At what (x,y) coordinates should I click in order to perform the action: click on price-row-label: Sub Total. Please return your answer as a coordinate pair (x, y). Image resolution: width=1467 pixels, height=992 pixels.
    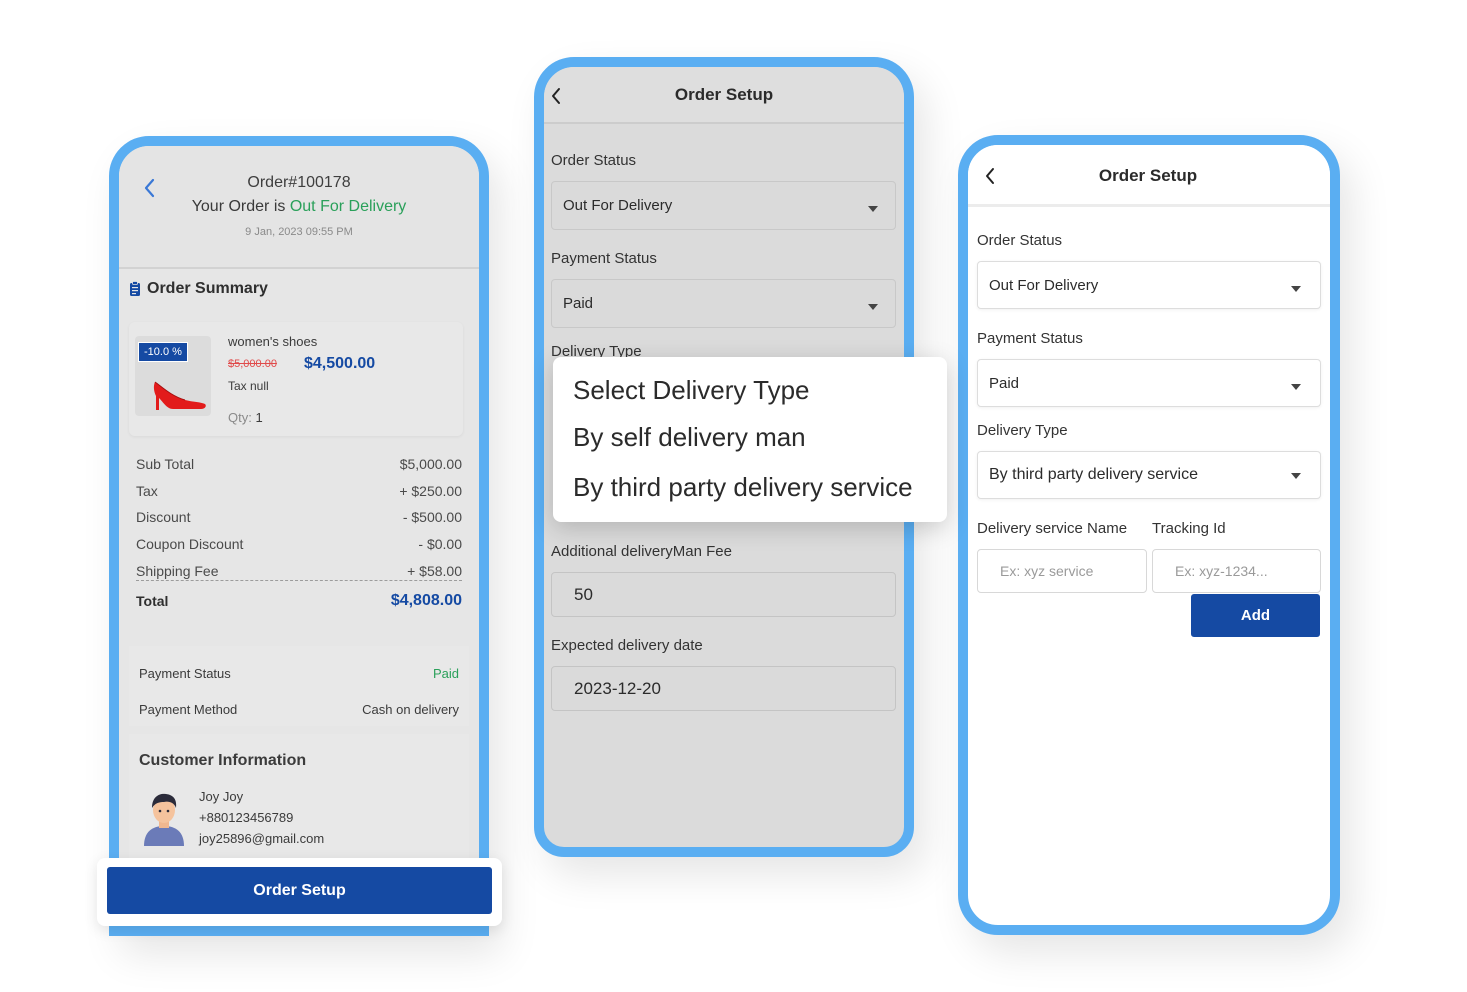
    Looking at the image, I should click on (165, 464).